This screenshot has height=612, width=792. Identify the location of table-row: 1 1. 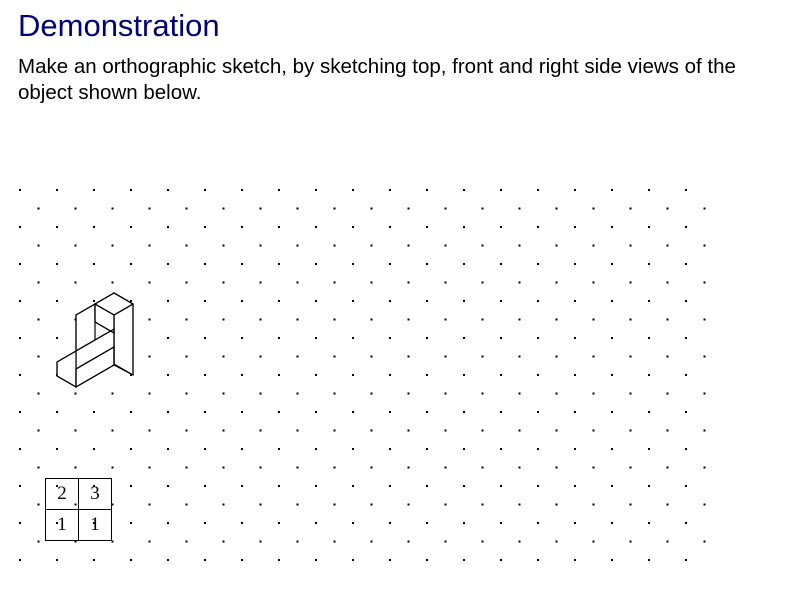
(78, 525).